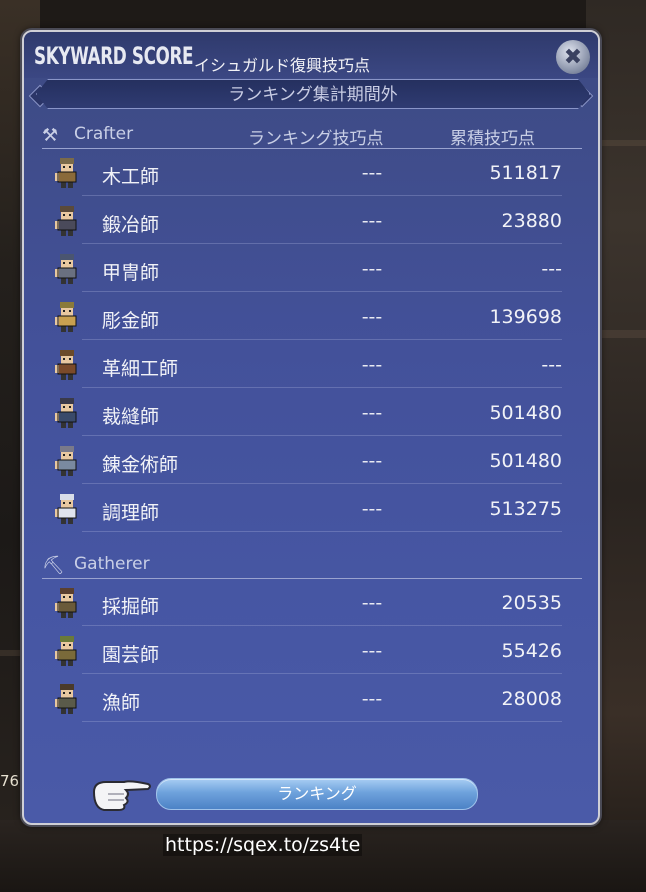 This screenshot has height=892, width=646. Describe the element at coordinates (131, 225) in the screenshot. I see `job-name: 鍛冶師` at that location.